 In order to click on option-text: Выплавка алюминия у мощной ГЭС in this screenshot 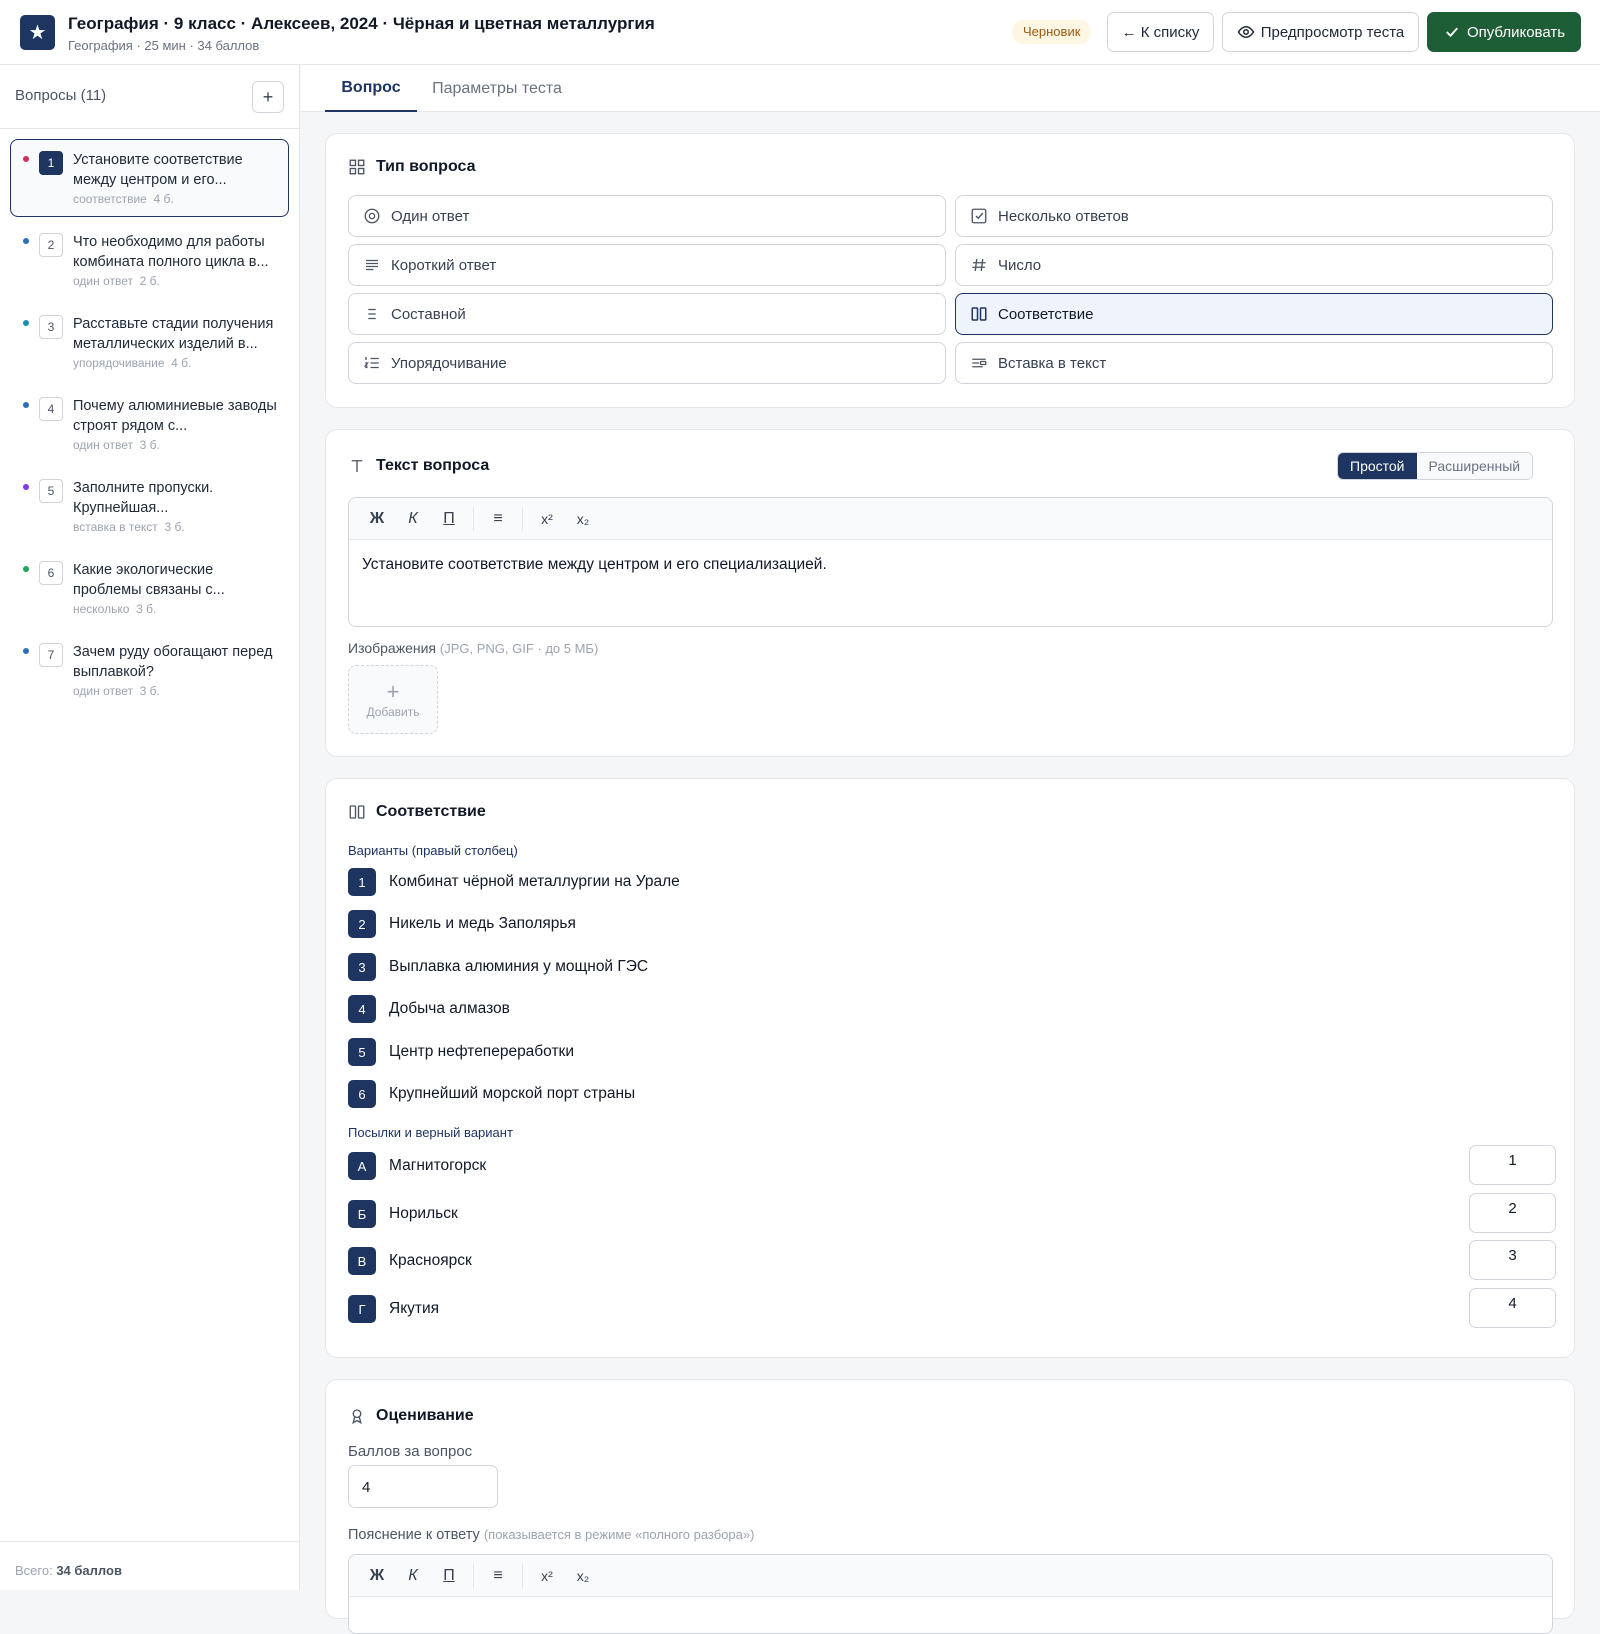, I will do `click(518, 967)`.